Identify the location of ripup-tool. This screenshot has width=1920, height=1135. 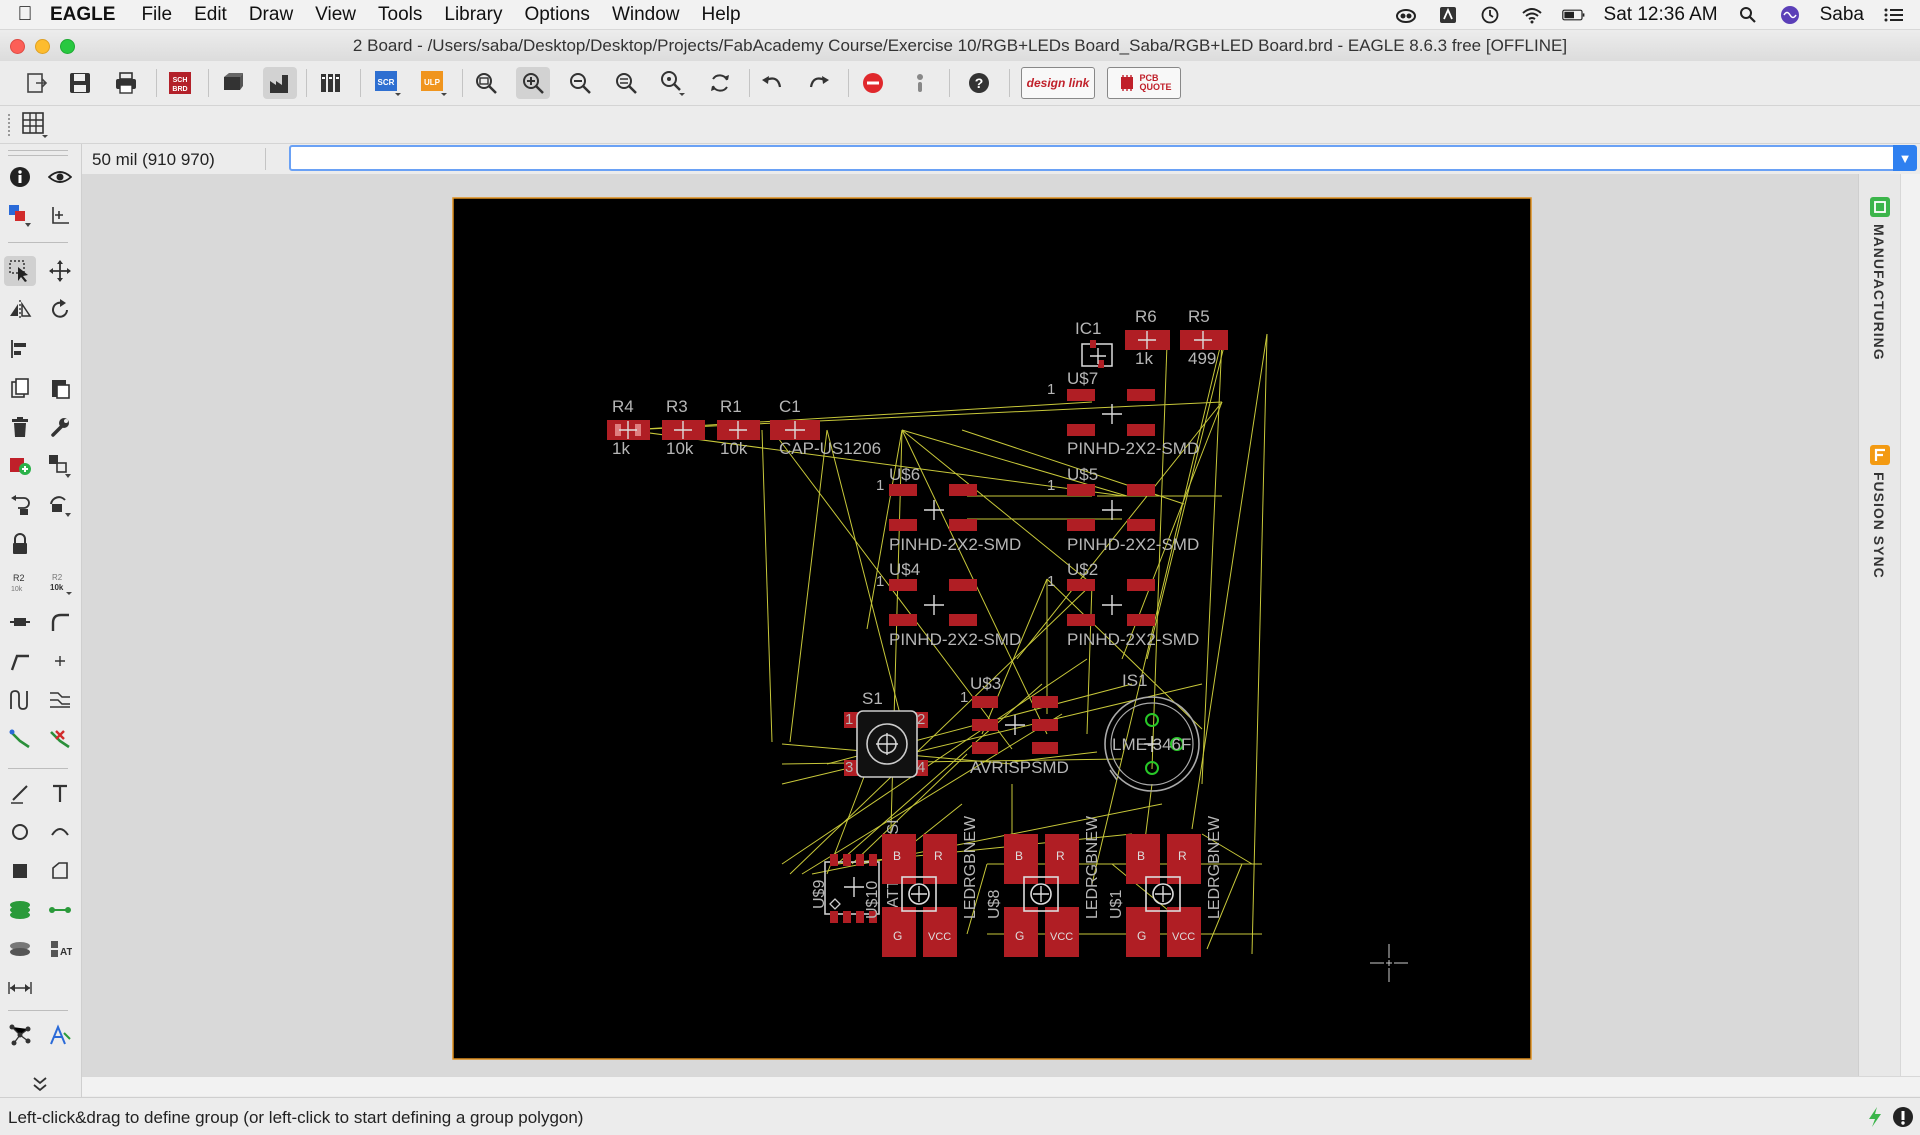
(60, 739).